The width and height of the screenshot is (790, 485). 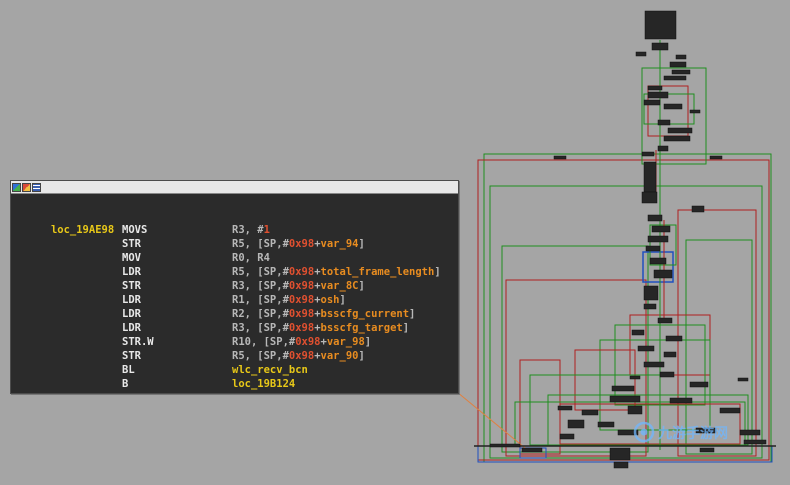 I want to click on instruction-row: STR R5, [SP,#0x98+var_90], so click(x=235, y=356).